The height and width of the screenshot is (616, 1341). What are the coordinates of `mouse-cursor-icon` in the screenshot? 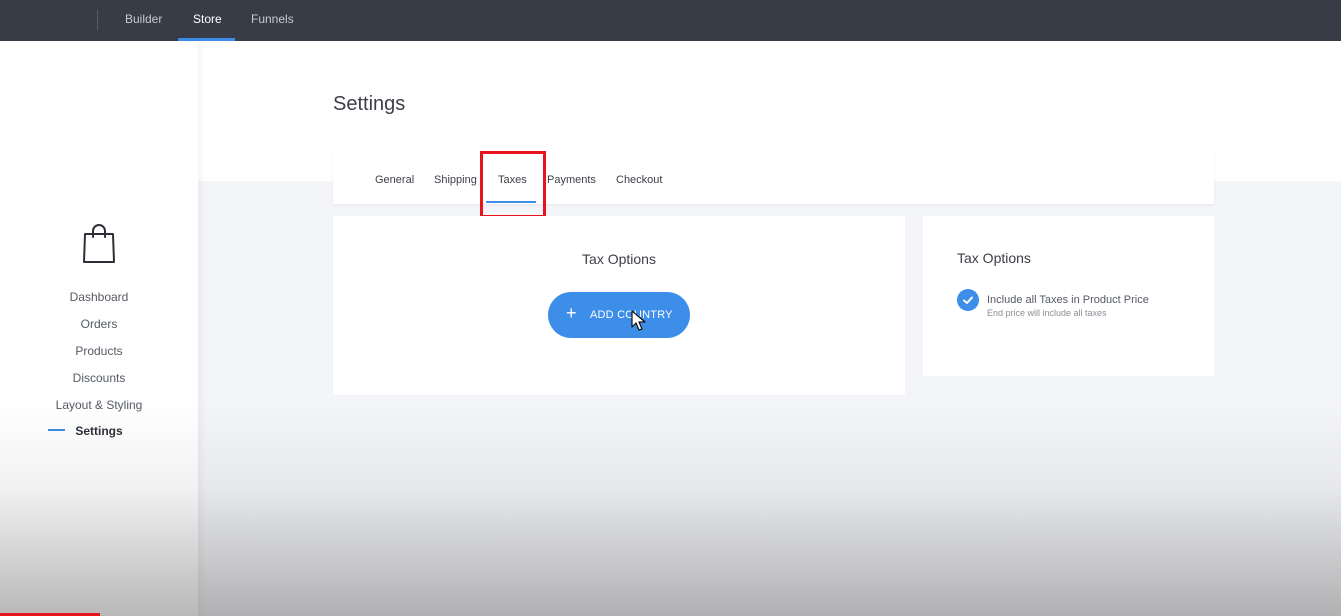 It's located at (638, 320).